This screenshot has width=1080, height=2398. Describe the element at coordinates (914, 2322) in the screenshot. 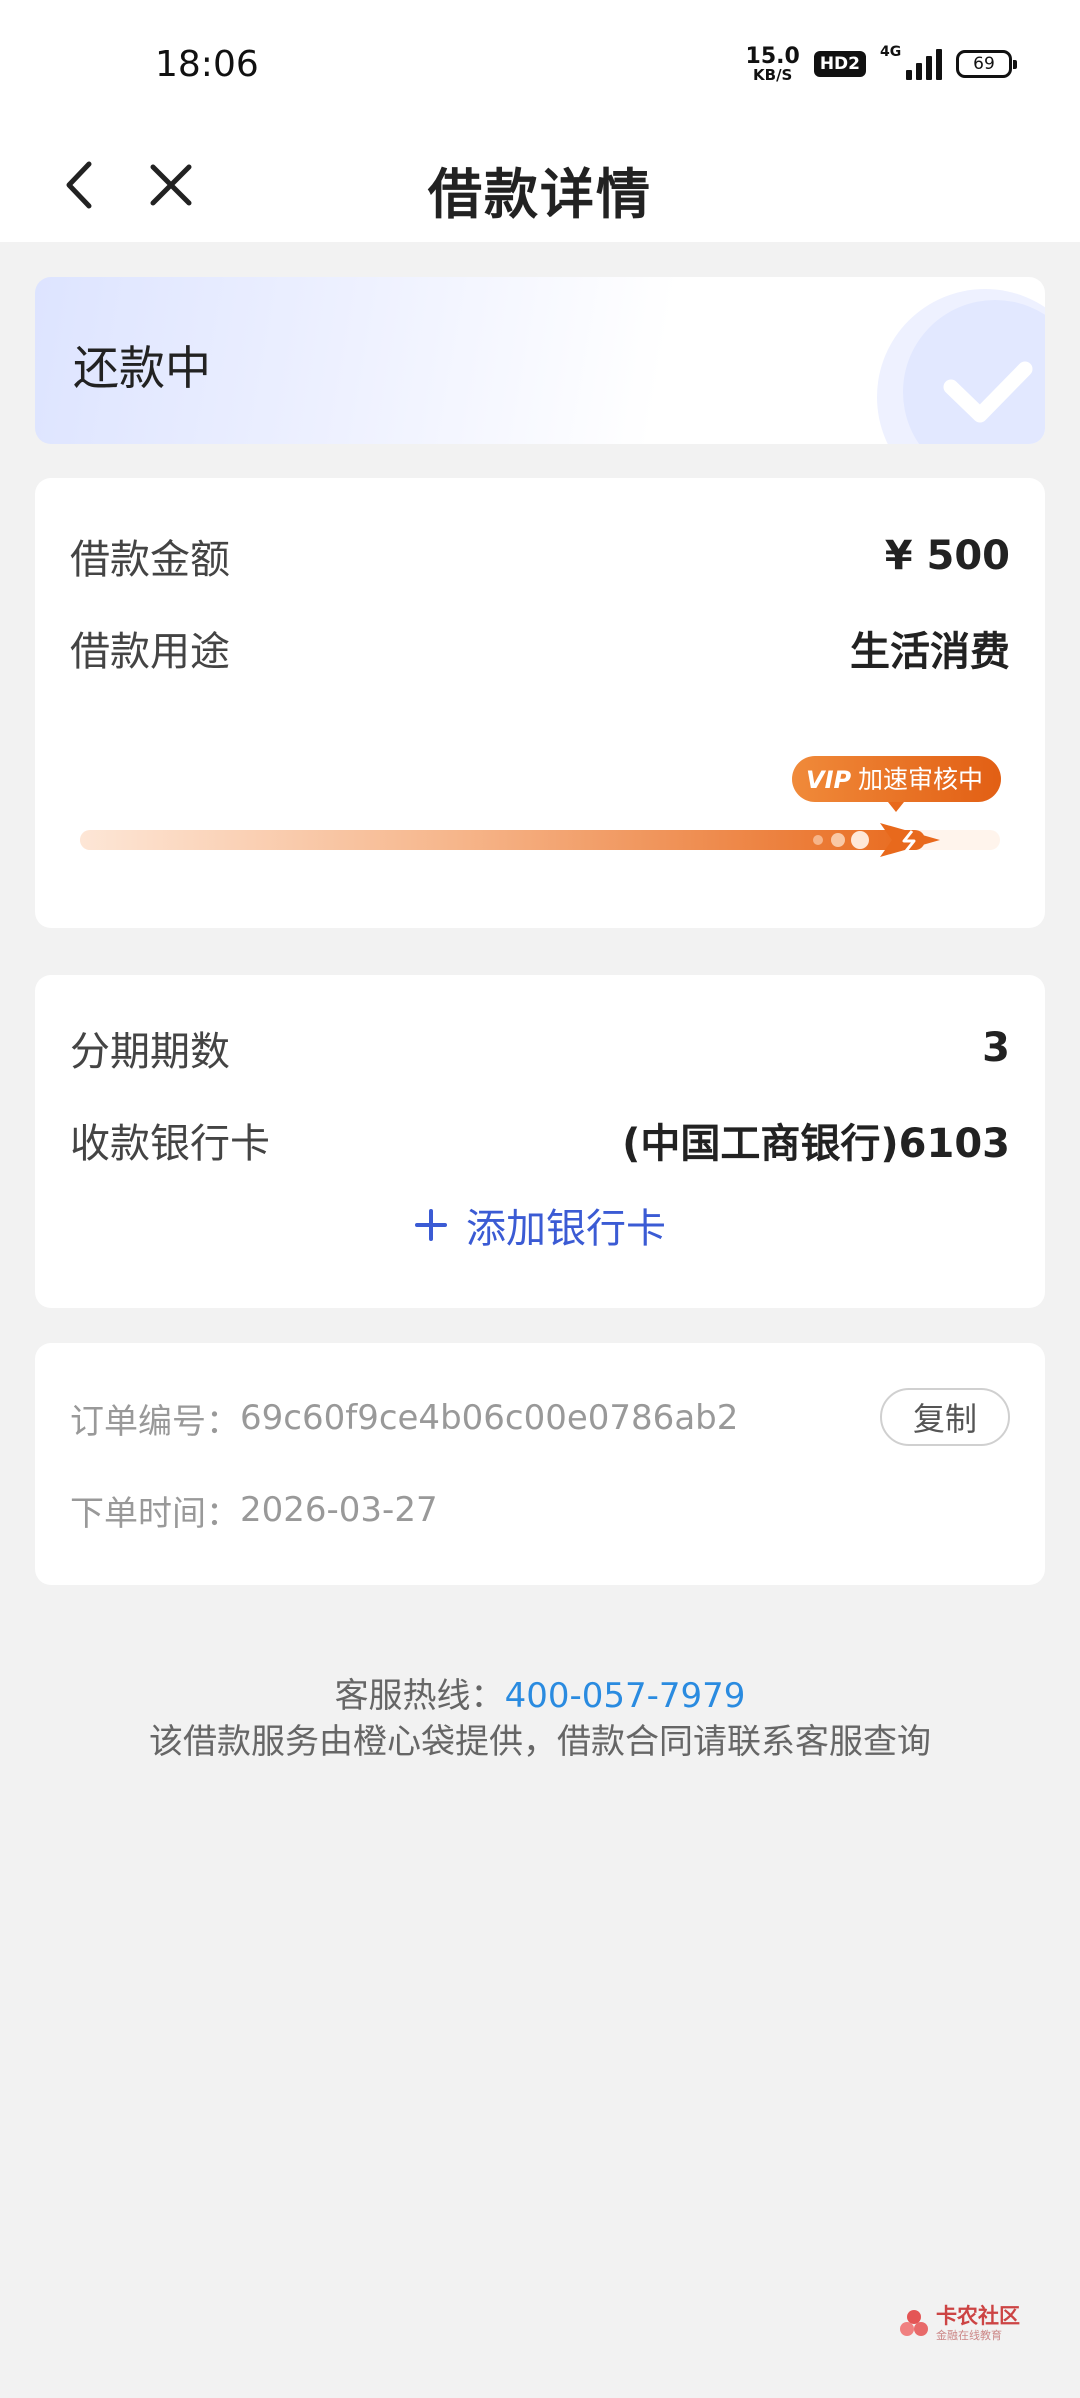

I see `watermark-logo-icon` at that location.